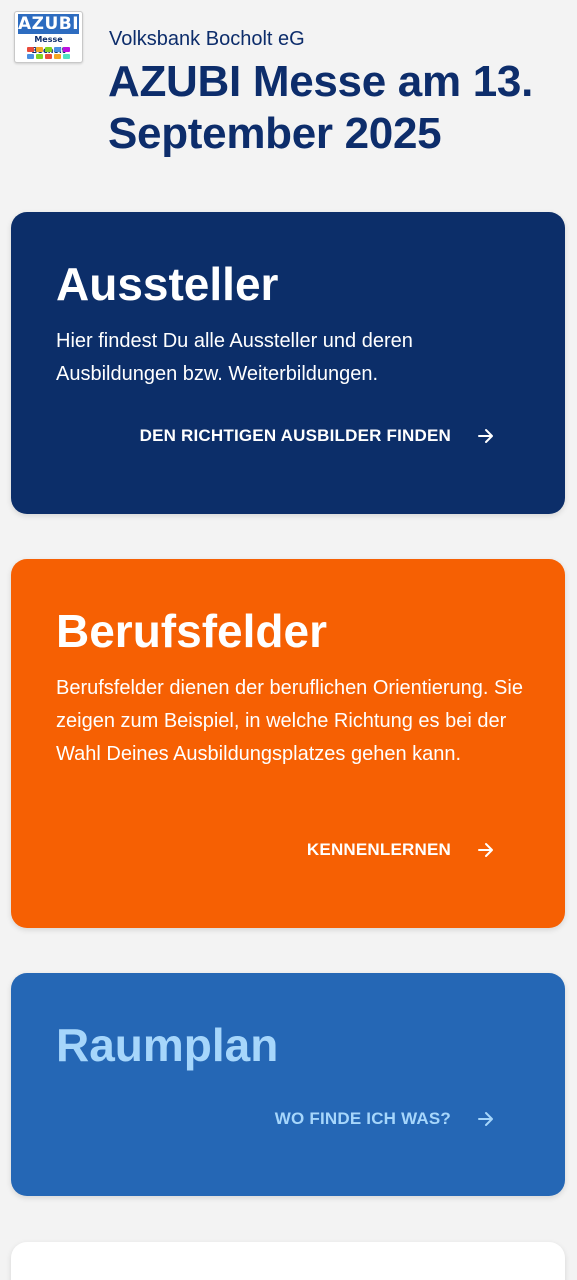 This screenshot has width=577, height=1280. I want to click on logo-subtitle: Messe Bocholt, so click(48, 45).